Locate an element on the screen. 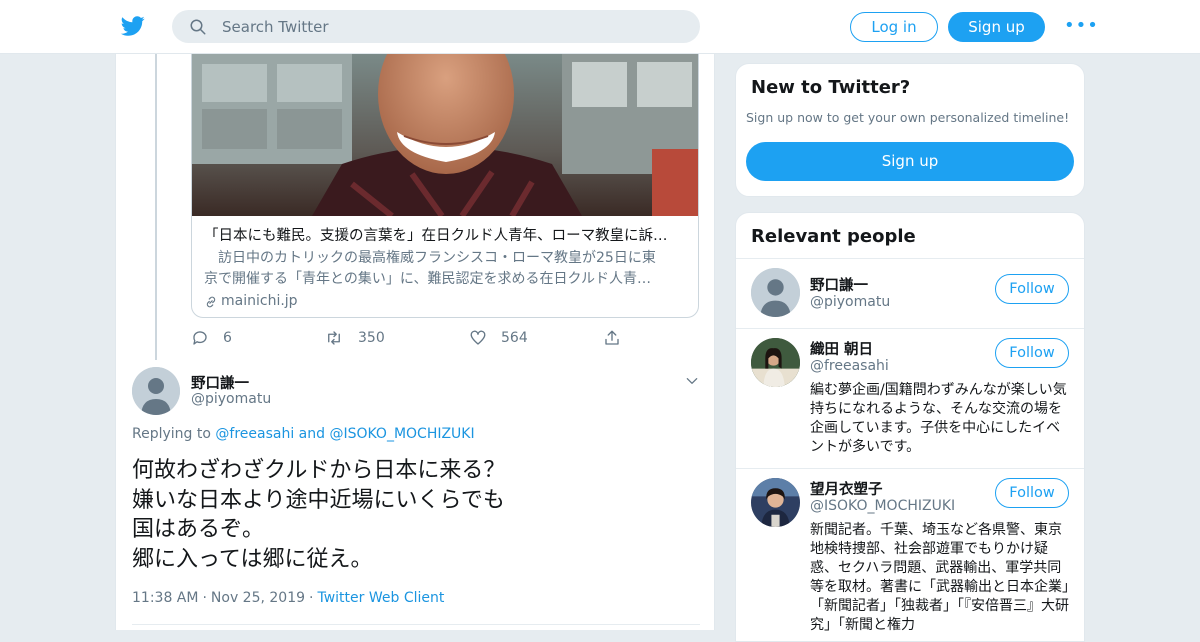  signup-button: Sign up is located at coordinates (996, 27).